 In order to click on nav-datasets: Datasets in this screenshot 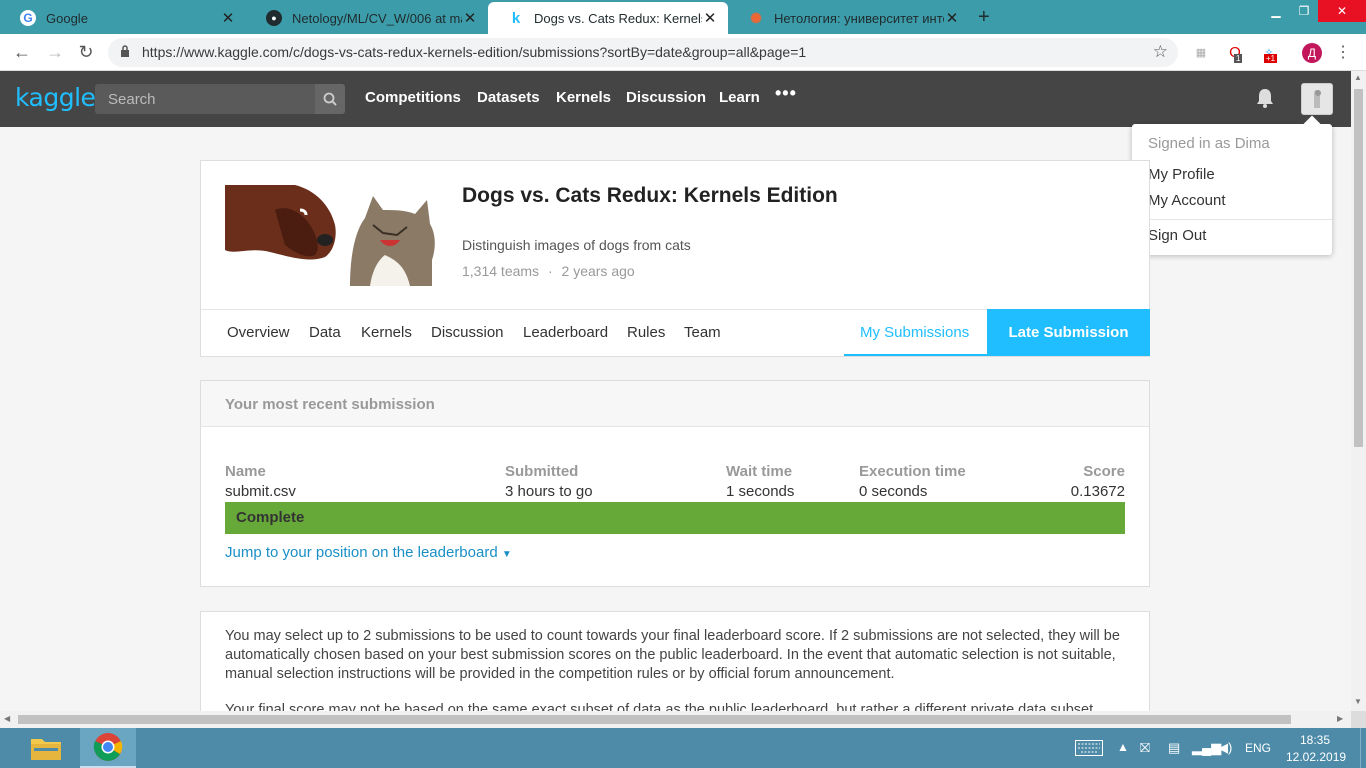, I will do `click(508, 97)`.